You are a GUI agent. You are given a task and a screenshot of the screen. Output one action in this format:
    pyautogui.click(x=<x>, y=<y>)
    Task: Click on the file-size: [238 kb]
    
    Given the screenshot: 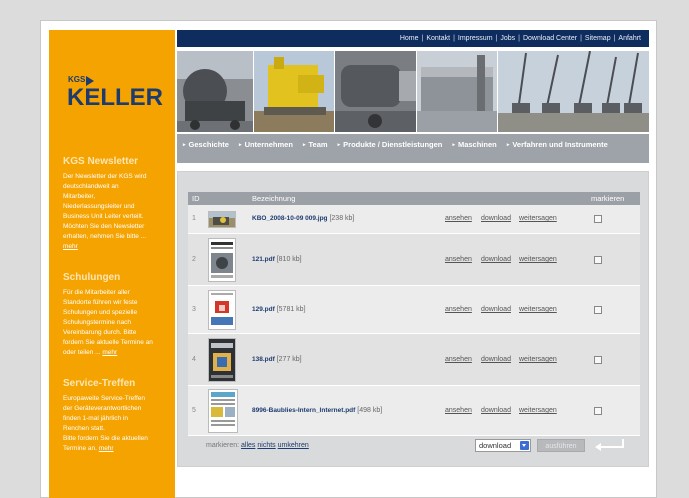 What is the action you would take?
    pyautogui.click(x=342, y=218)
    